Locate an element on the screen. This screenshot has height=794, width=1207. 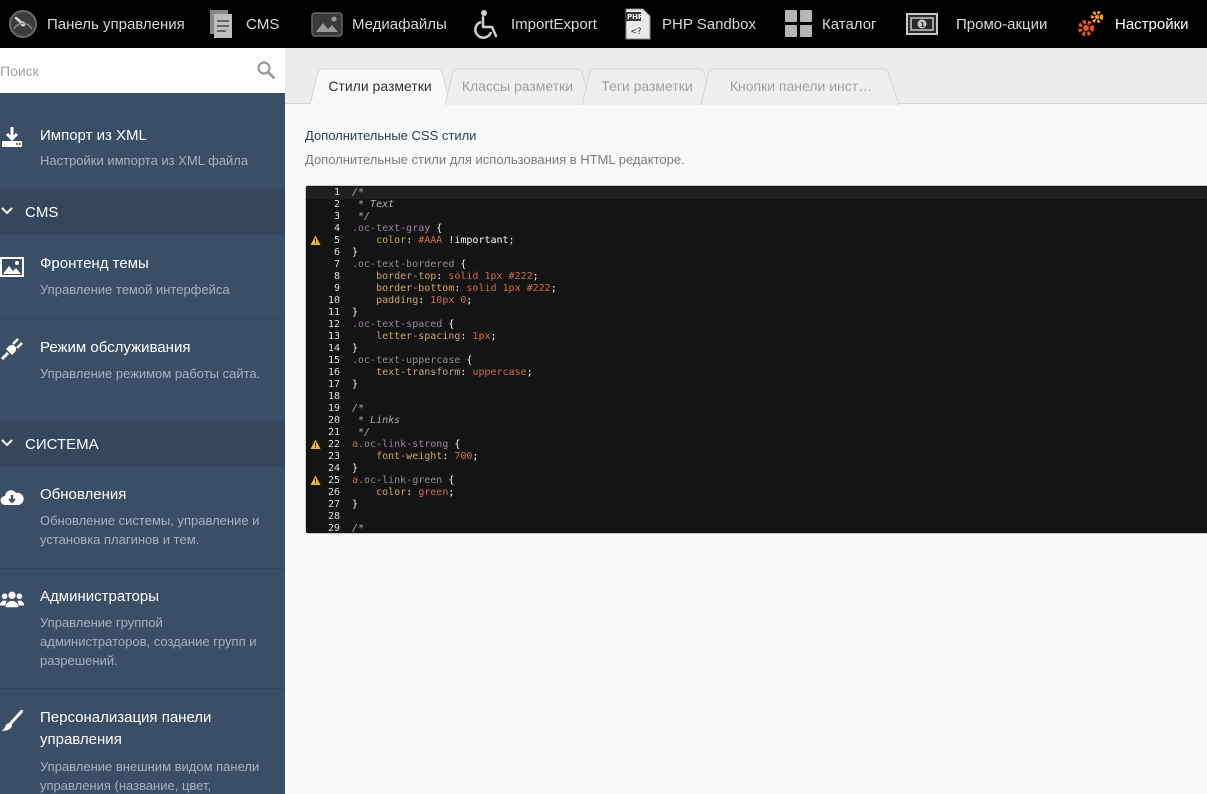
line-number: 24 is located at coordinates (333, 468).